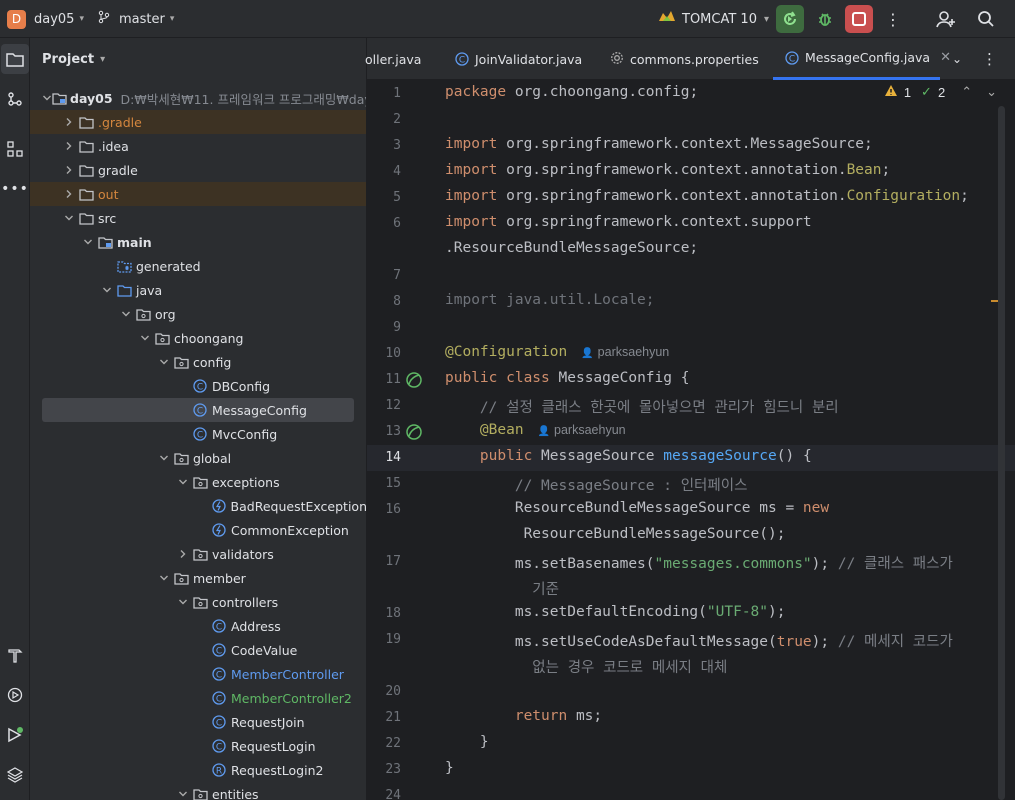 The width and height of the screenshot is (1015, 800). Describe the element at coordinates (15, 99) in the screenshot. I see `commit-tool-button` at that location.